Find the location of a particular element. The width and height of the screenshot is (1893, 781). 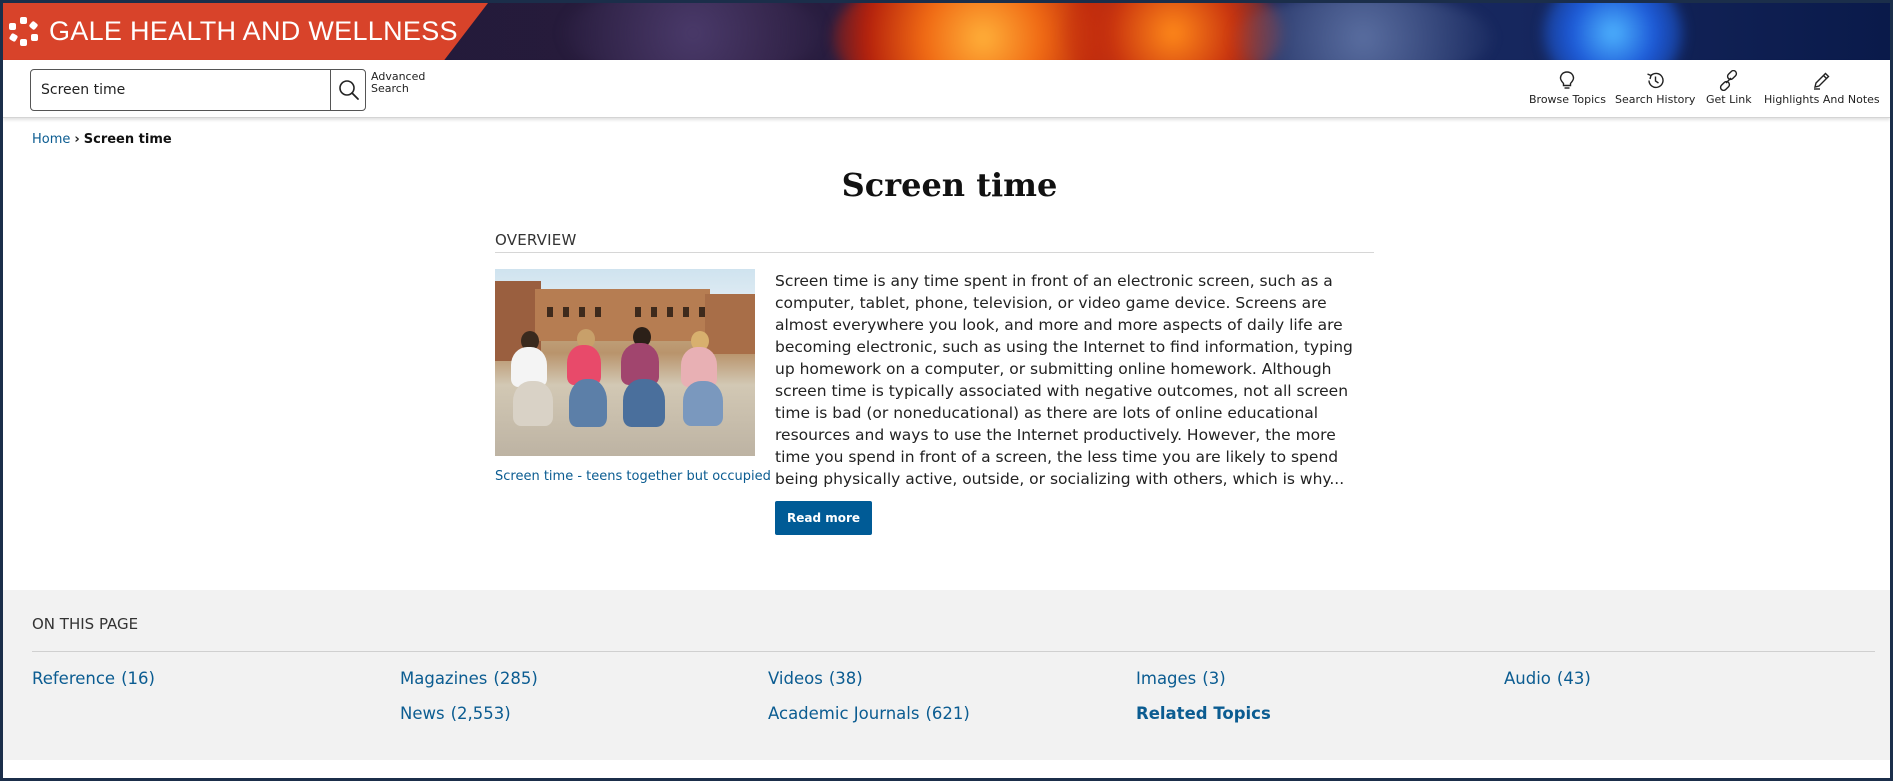

search-button is located at coordinates (348, 90).